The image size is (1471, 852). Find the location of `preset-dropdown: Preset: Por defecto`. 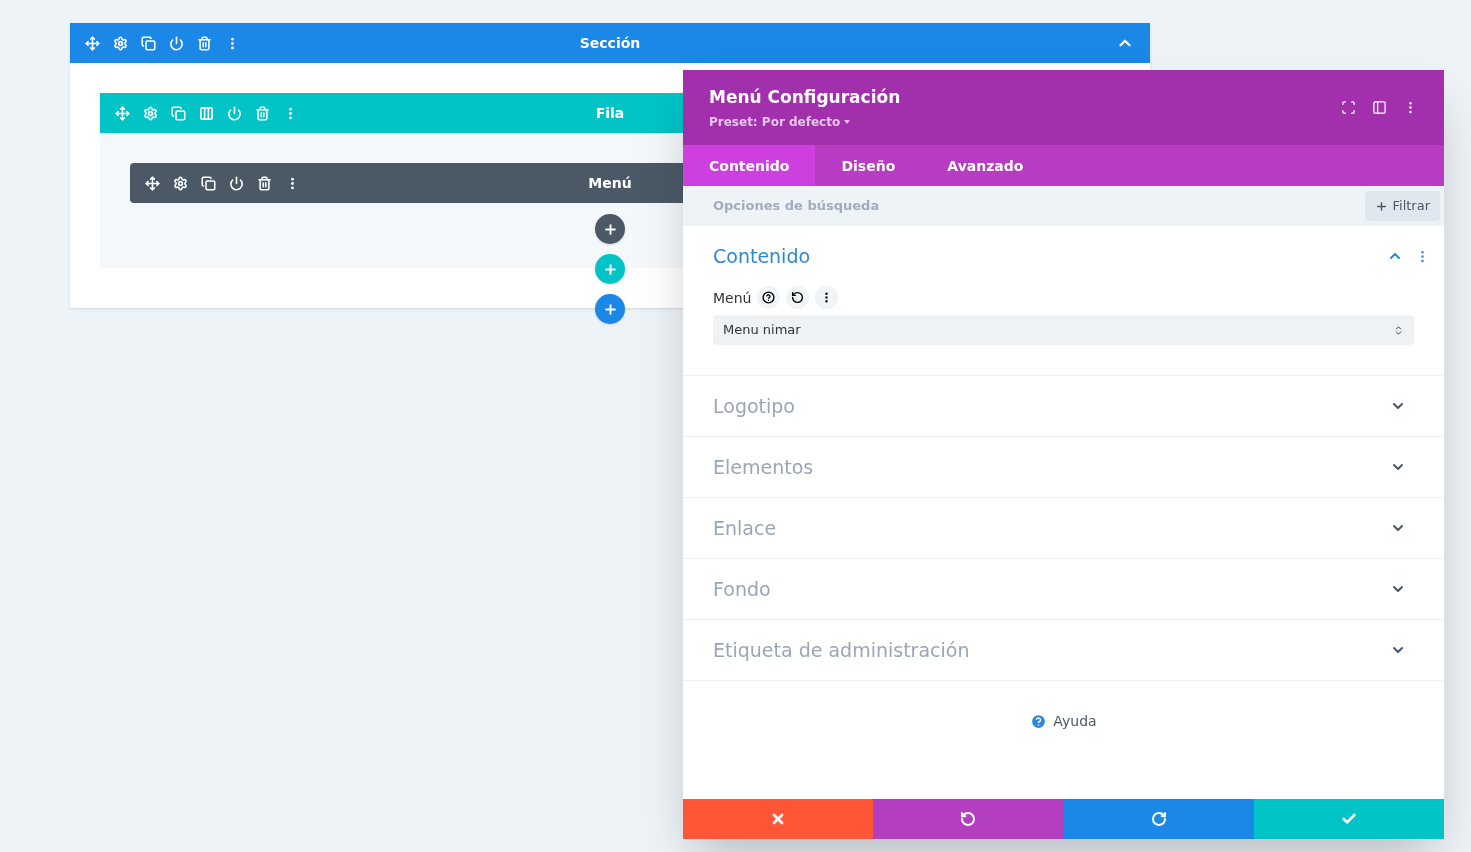

preset-dropdown: Preset: Por defecto is located at coordinates (805, 122).